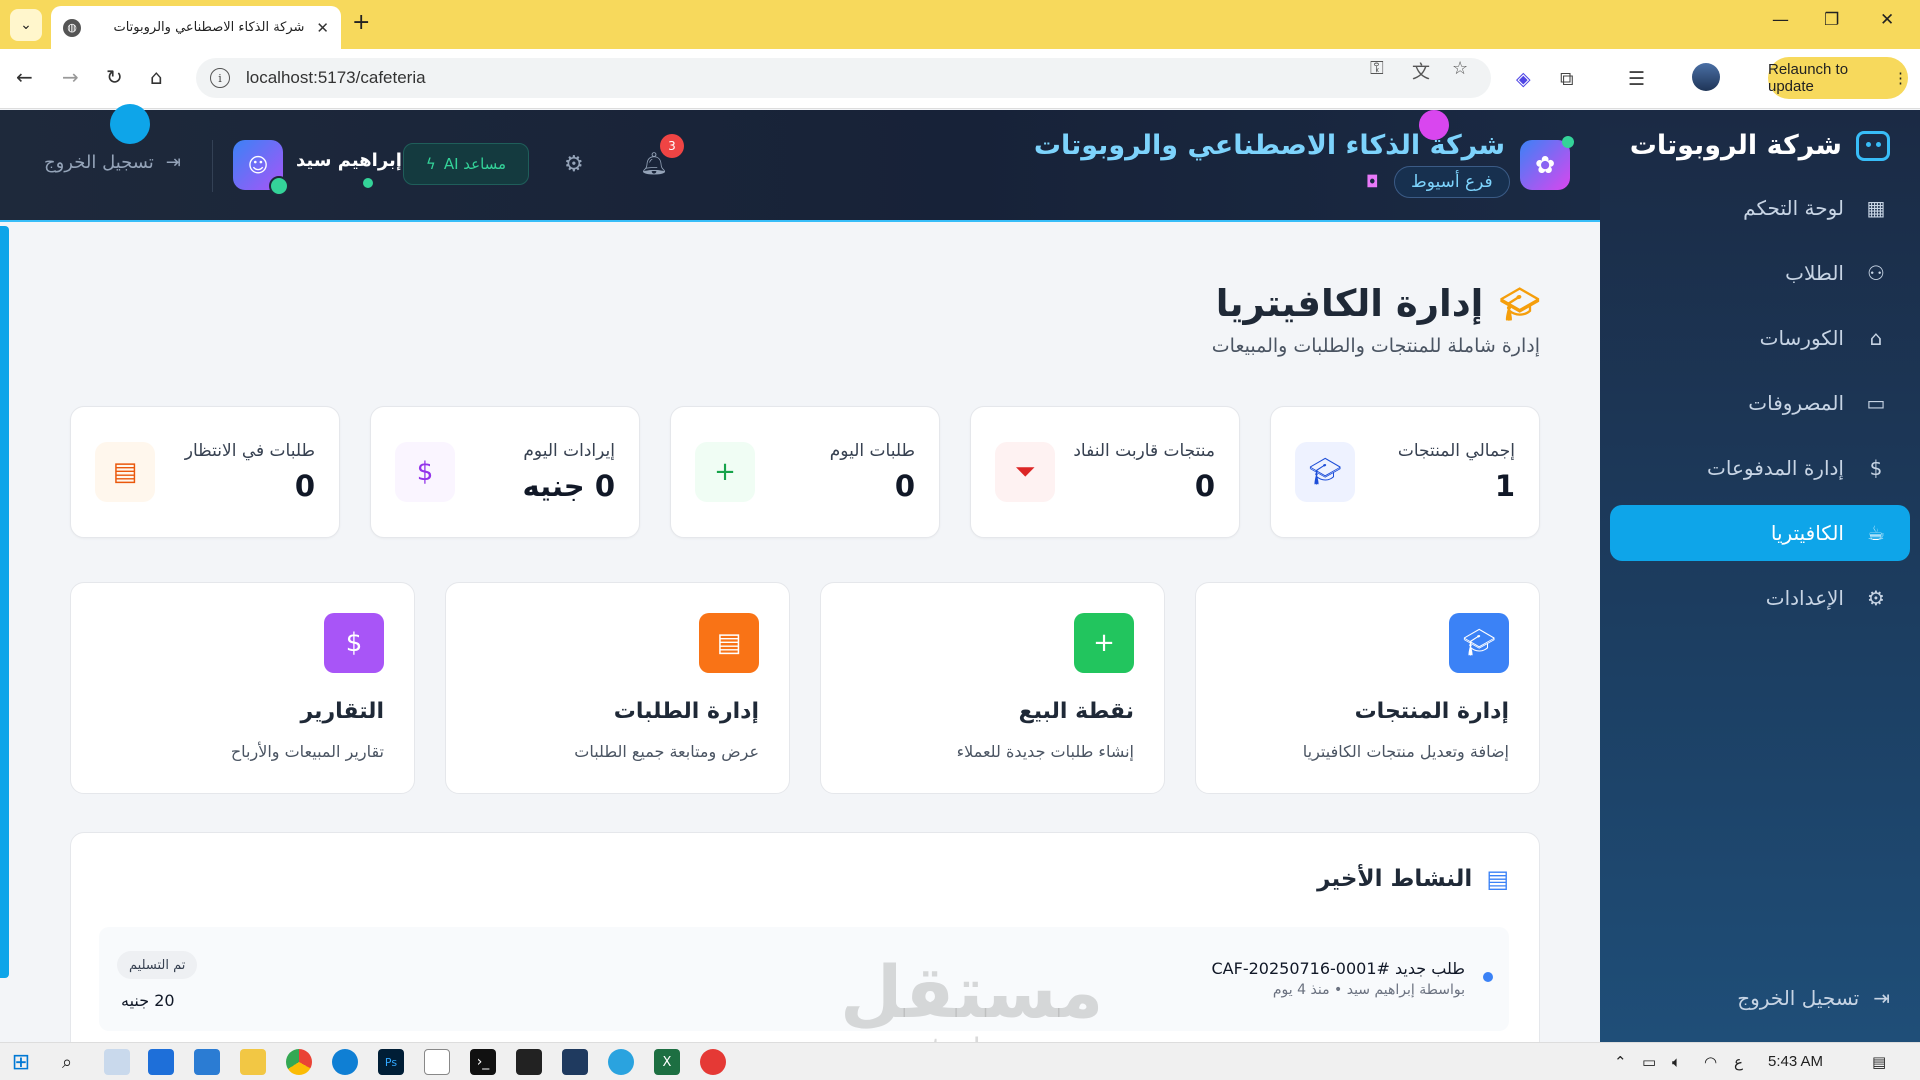 This screenshot has height=1080, width=1920. What do you see at coordinates (1375, 346) in the screenshot?
I see `page-subtitle: إدارة شاملة للمنتجات والطلبات والمبيعات` at bounding box center [1375, 346].